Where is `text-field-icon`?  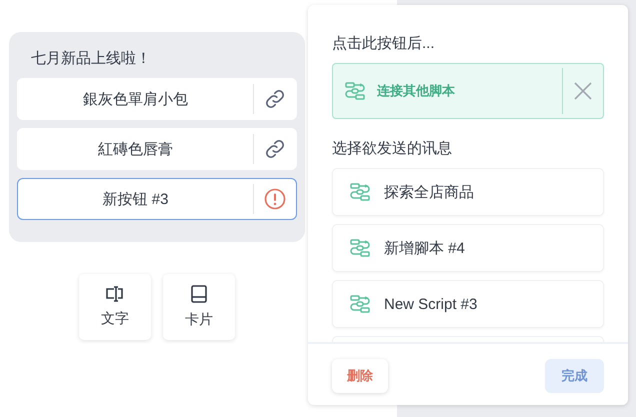
text-field-icon is located at coordinates (115, 294).